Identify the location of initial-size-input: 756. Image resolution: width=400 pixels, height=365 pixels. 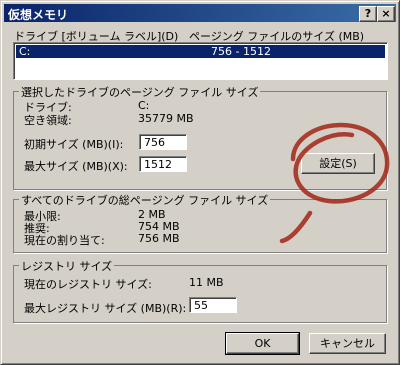
(163, 142).